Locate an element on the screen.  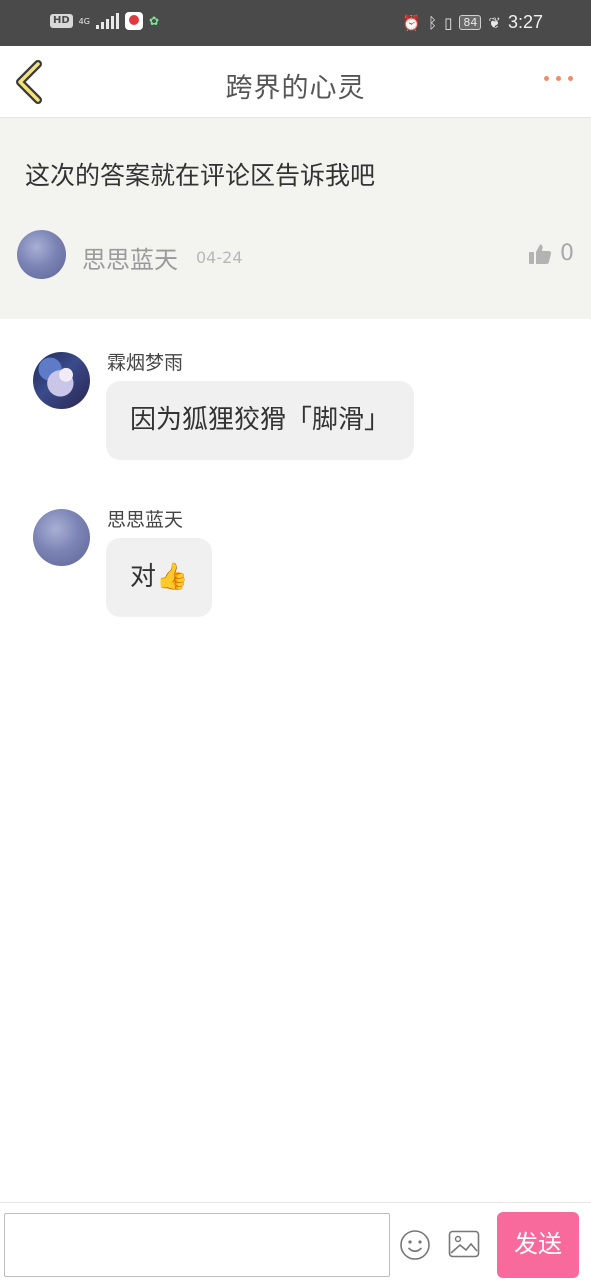
comment-input-bar: 发送 is located at coordinates (295, 1241).